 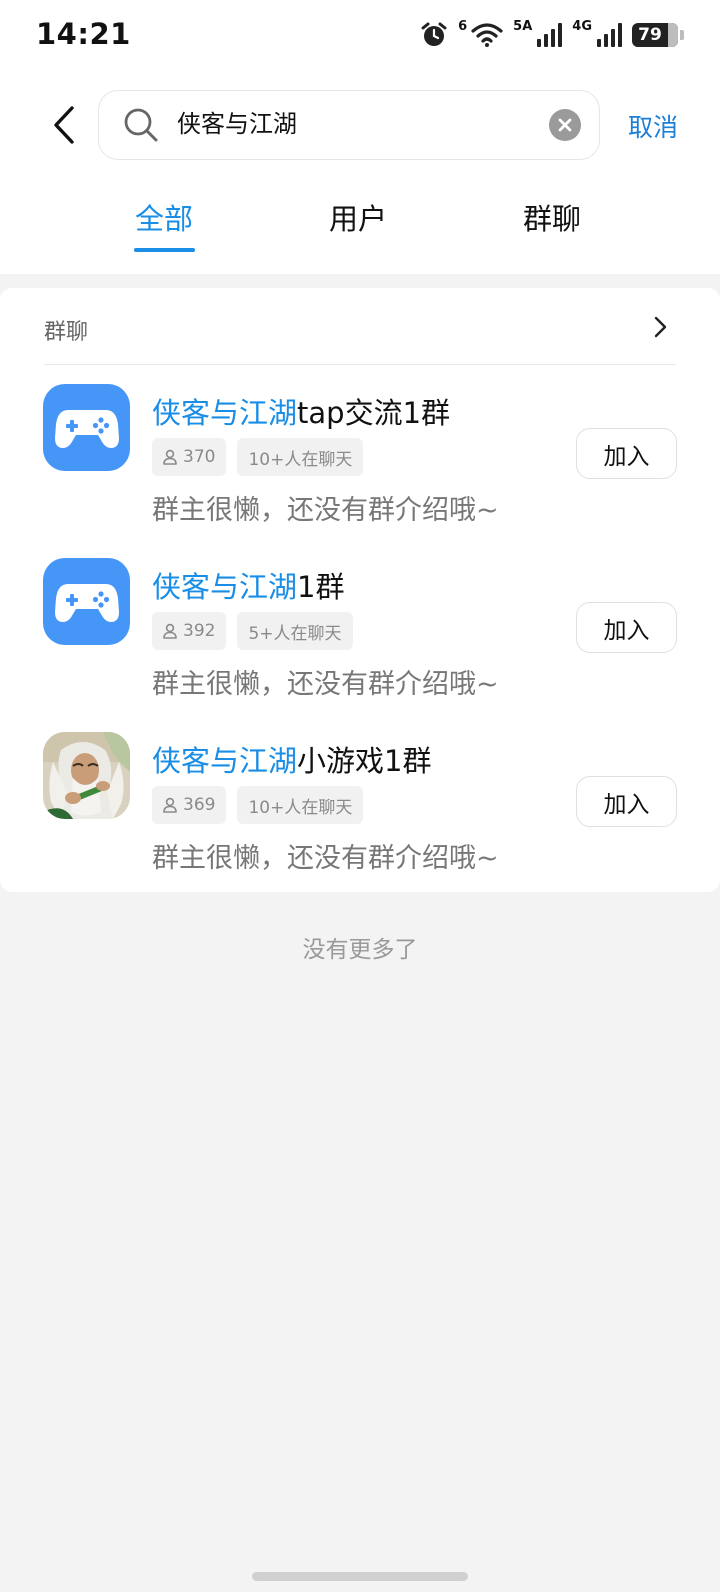 What do you see at coordinates (360, 638) in the screenshot?
I see `list-item: 侠客与江湖1群 392 5+人在聊天 群主很懒，还没有群介绍哦~ 加入` at bounding box center [360, 638].